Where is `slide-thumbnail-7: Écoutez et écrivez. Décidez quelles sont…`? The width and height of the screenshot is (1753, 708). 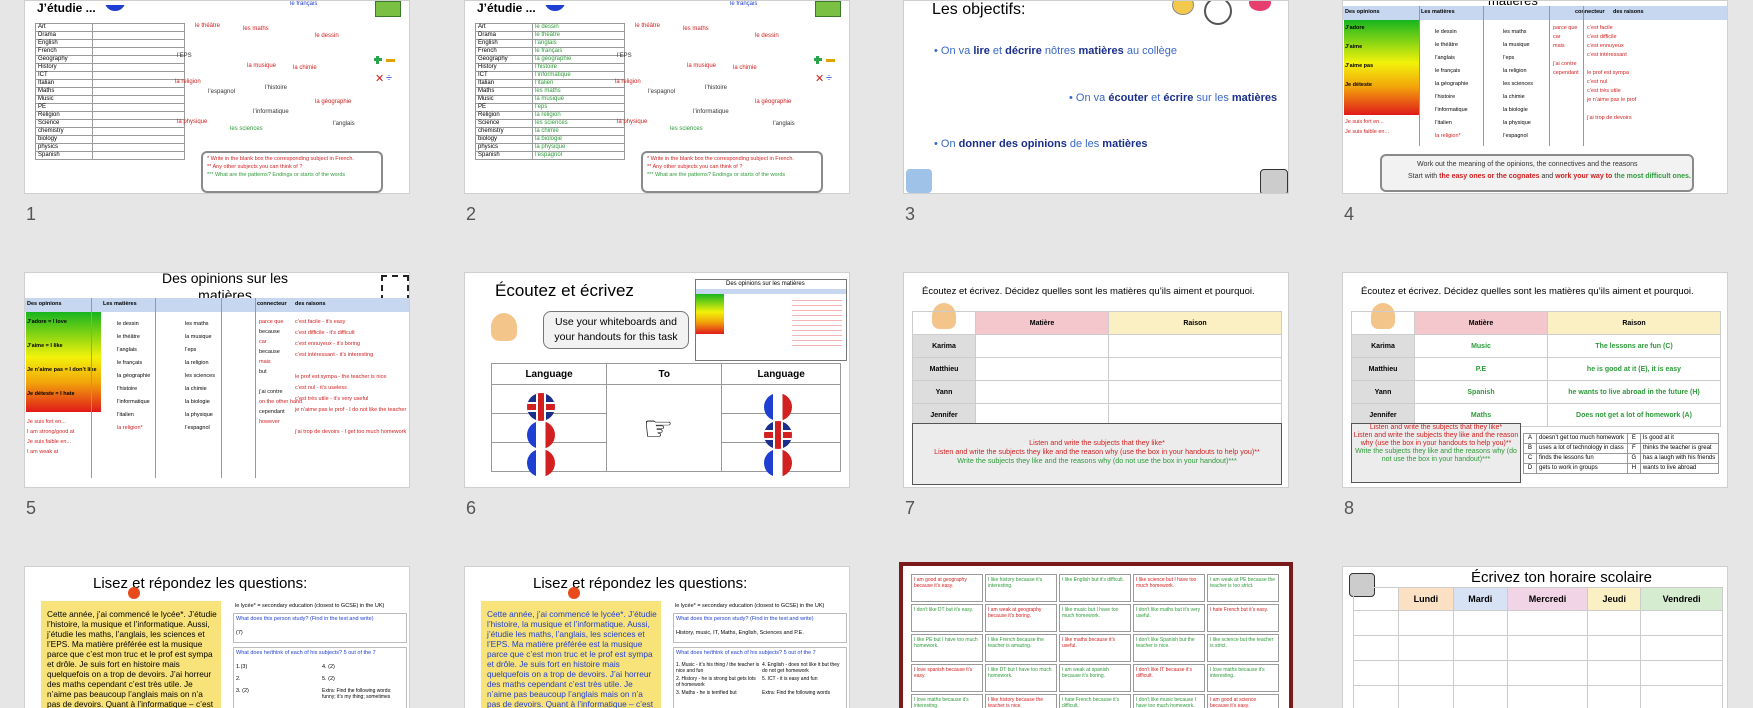
slide-thumbnail-7: Écoutez et écrivez. Décidez quelles sont… is located at coordinates (1096, 380).